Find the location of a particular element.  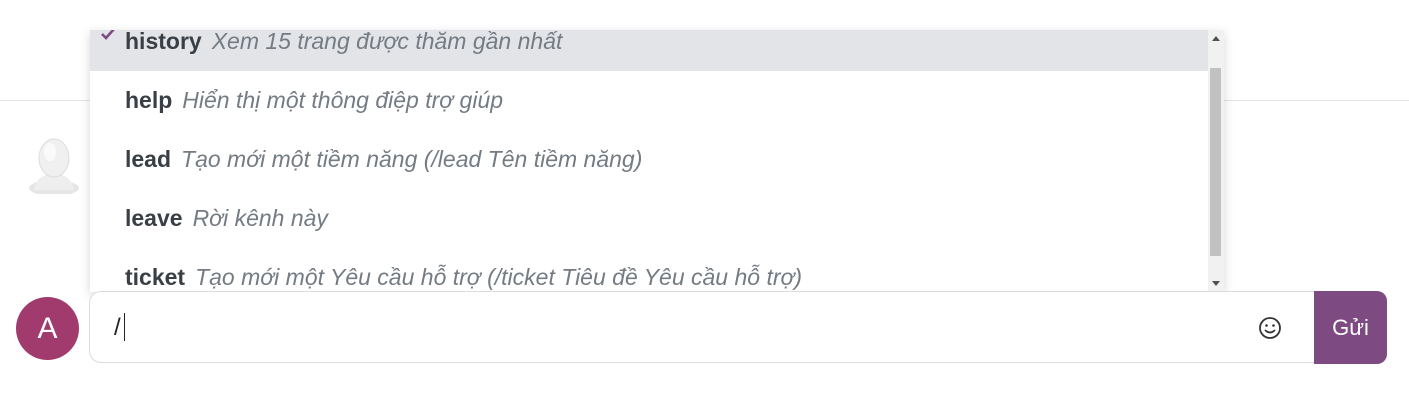

message-input is located at coordinates (674, 328).